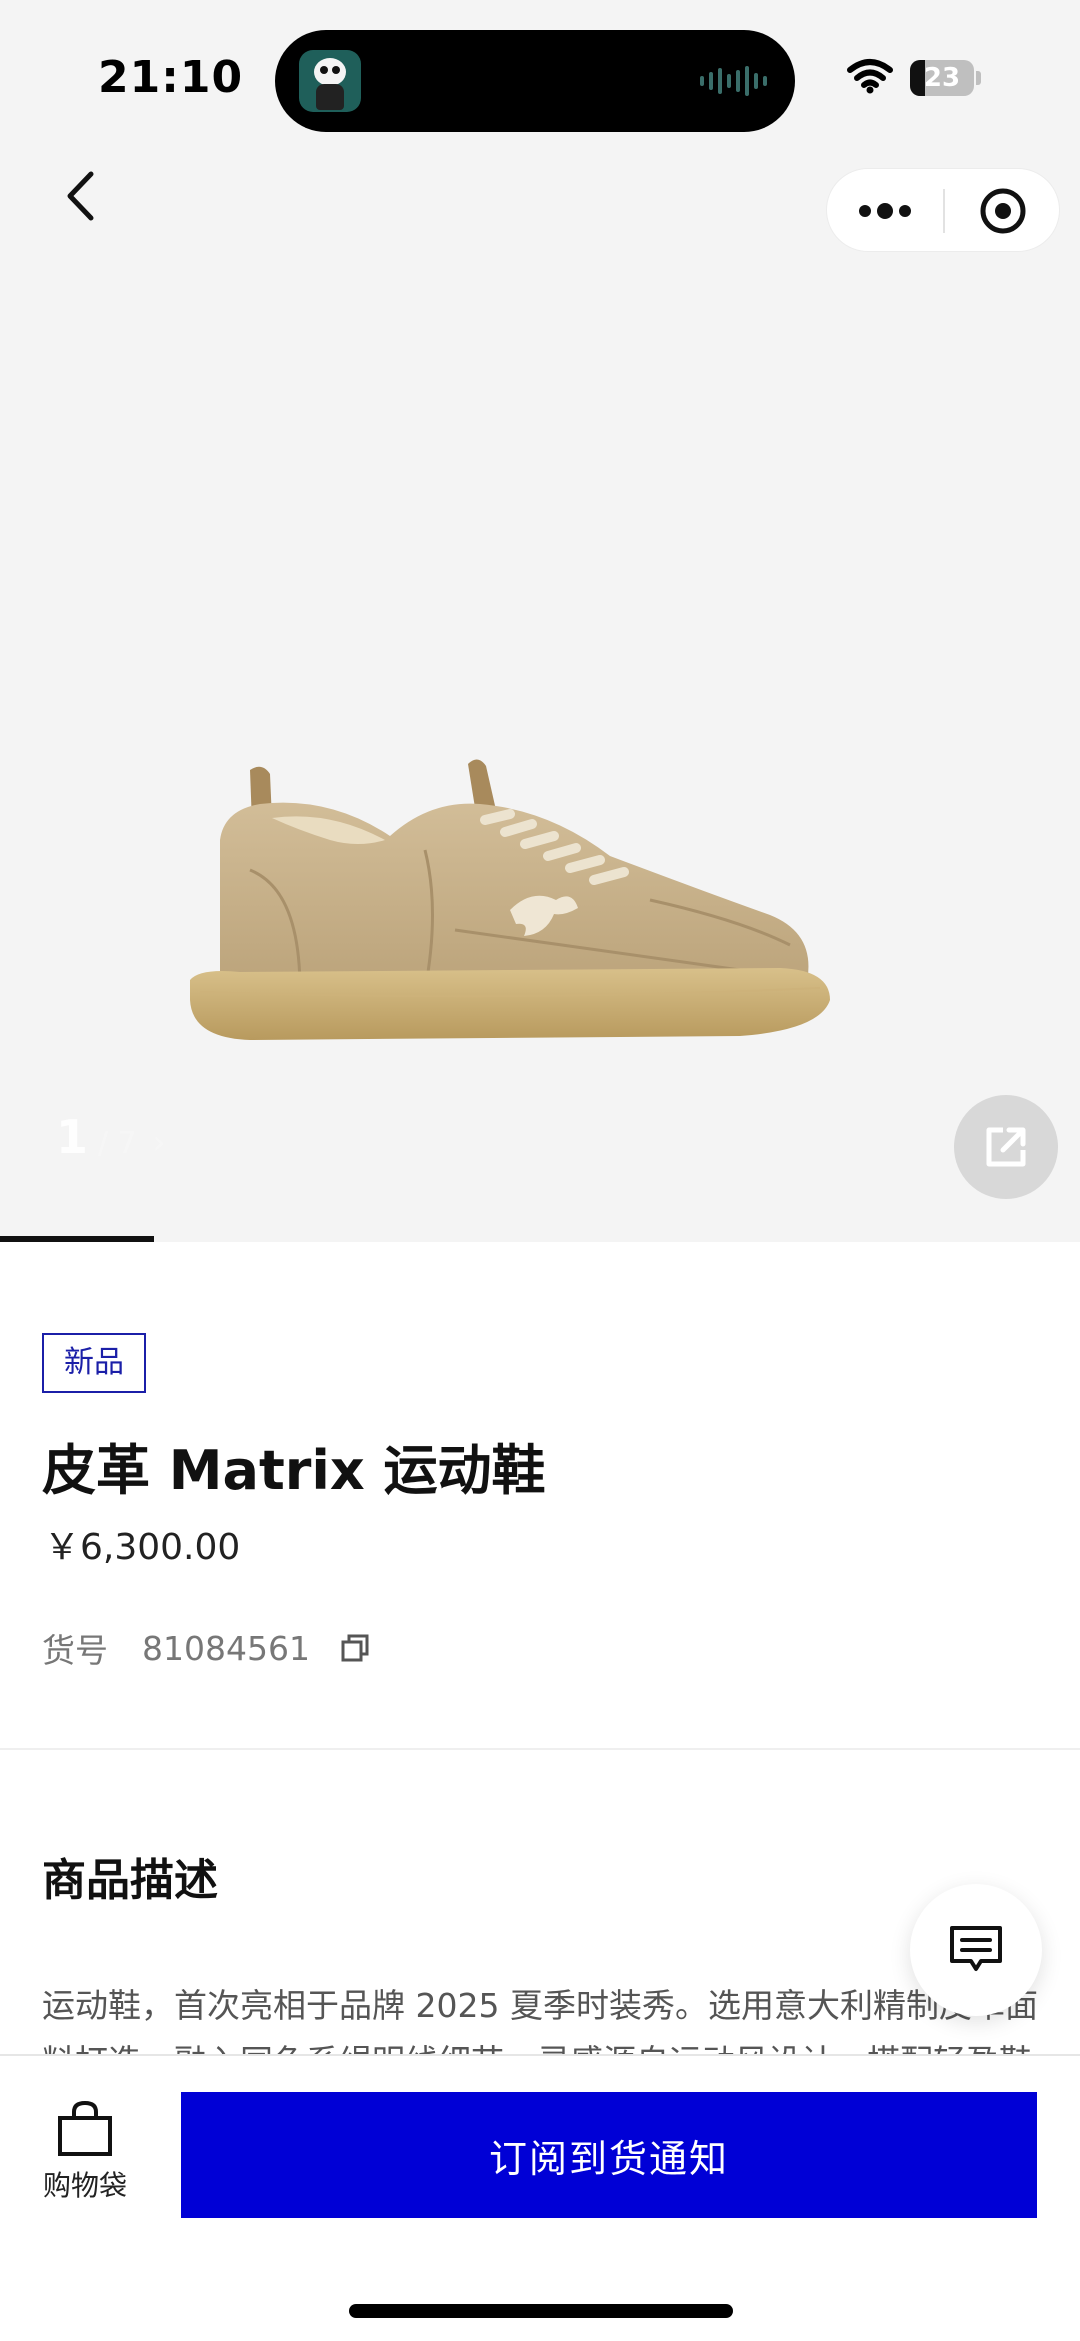 This screenshot has height=2341, width=1080. I want to click on target-circle-icon, so click(1003, 211).